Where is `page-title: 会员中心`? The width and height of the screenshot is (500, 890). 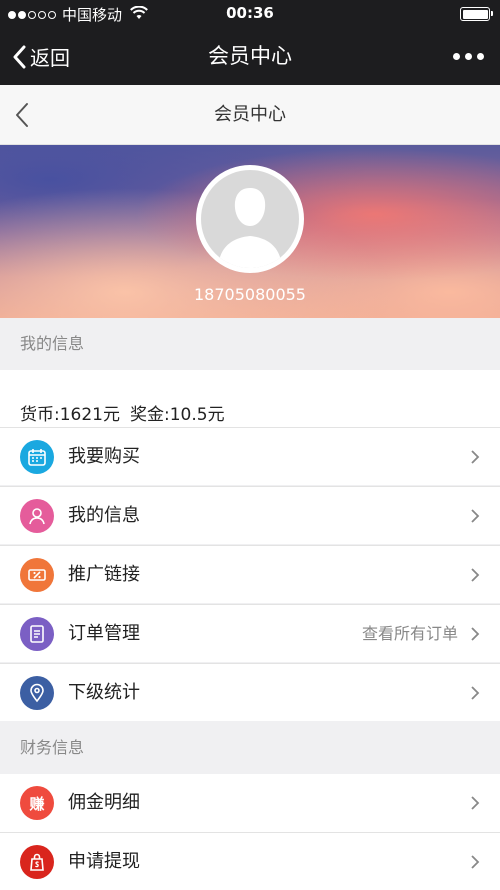
page-title: 会员中心 is located at coordinates (250, 56).